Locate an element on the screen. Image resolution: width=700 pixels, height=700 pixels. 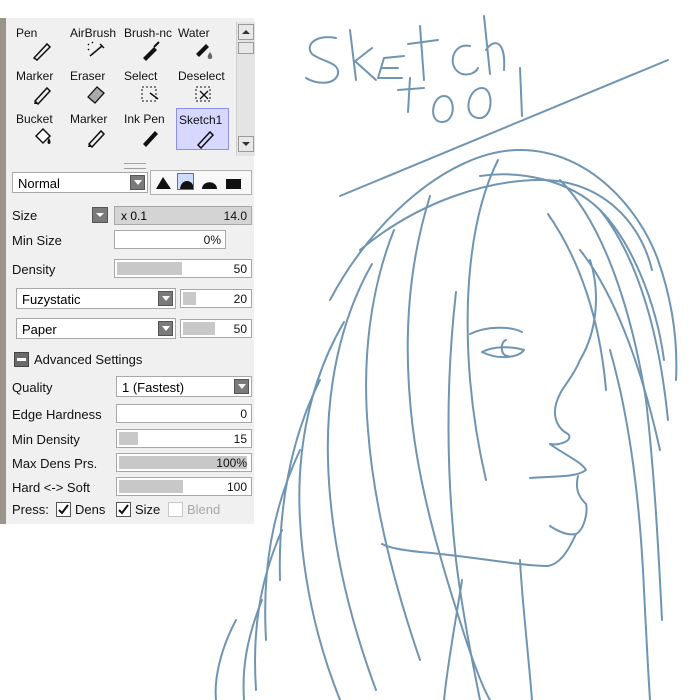
collapse-advanced-button is located at coordinates (21, 359).